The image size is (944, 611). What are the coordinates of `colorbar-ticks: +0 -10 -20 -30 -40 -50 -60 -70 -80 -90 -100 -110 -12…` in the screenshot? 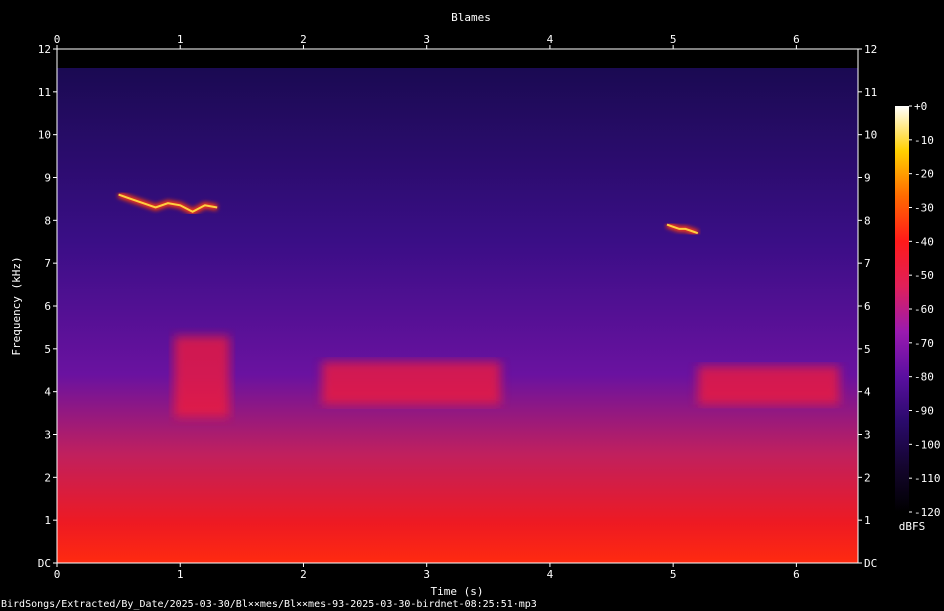 It's located at (925, 309).